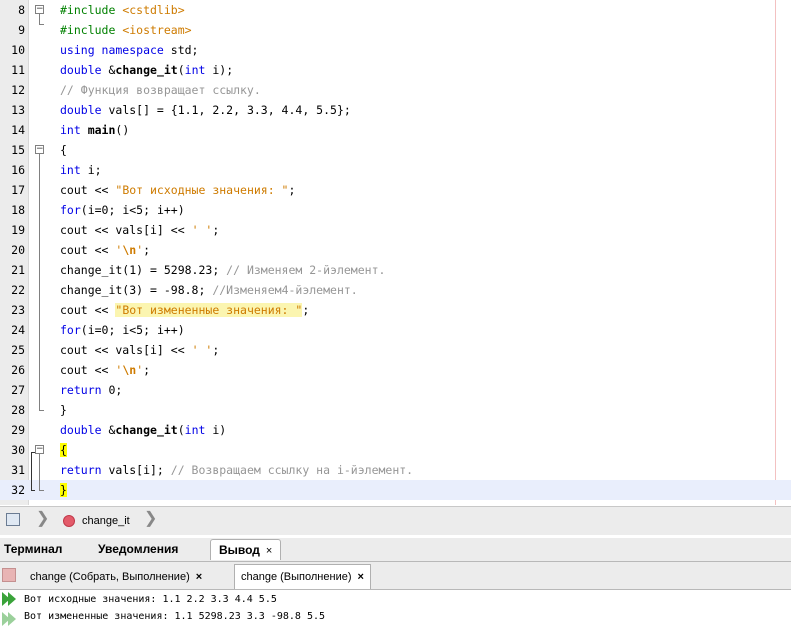 The image size is (791, 631). I want to click on code-text: return 0;, so click(91, 390).